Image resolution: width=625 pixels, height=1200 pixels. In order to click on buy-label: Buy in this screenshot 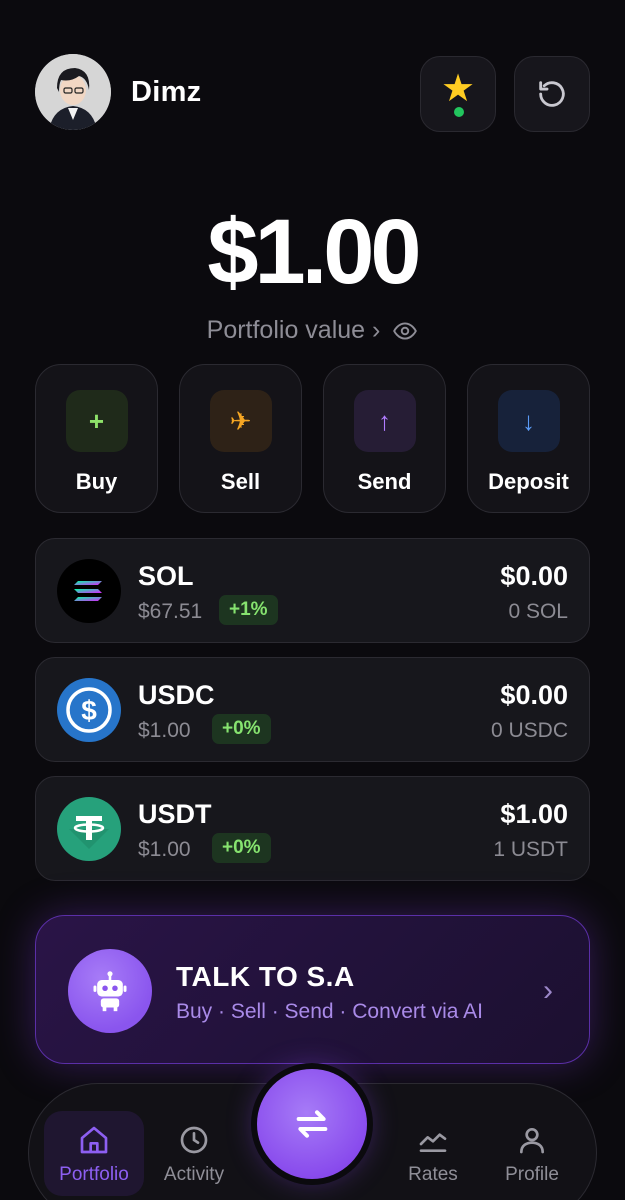, I will do `click(96, 481)`.